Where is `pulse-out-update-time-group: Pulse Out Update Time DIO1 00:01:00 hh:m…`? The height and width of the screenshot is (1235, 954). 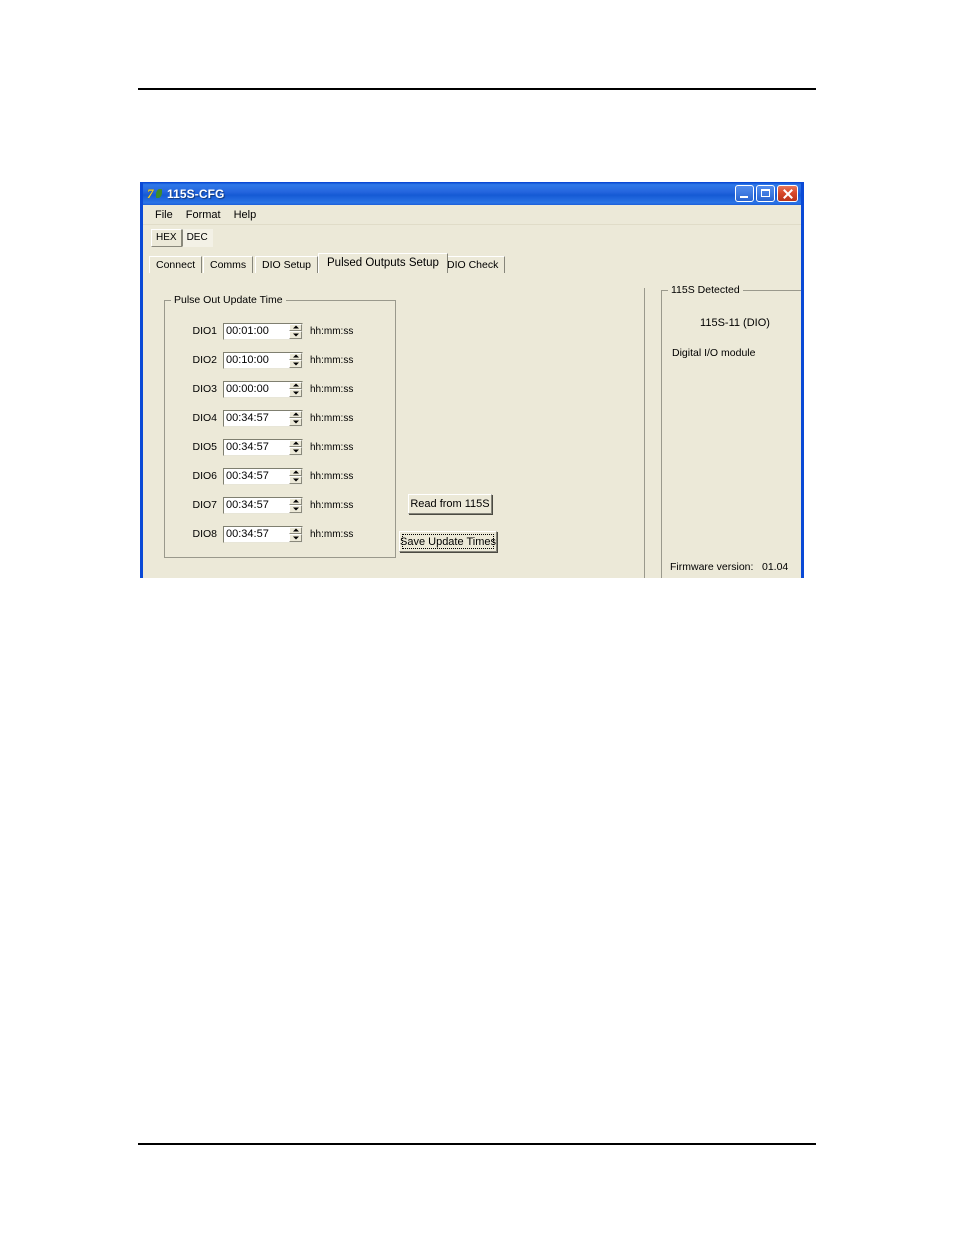 pulse-out-update-time-group: Pulse Out Update Time DIO1 00:01:00 hh:m… is located at coordinates (280, 426).